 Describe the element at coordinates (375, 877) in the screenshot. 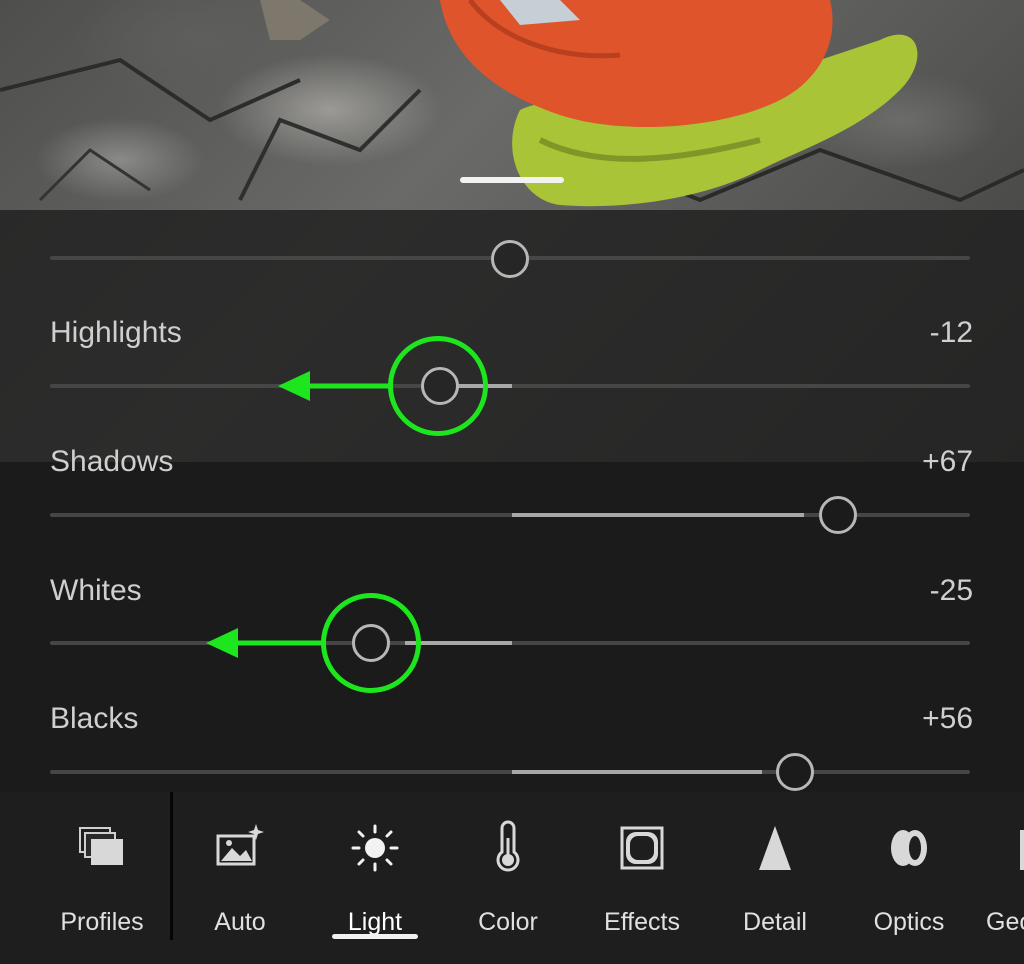

I see `tool-light: Light` at that location.